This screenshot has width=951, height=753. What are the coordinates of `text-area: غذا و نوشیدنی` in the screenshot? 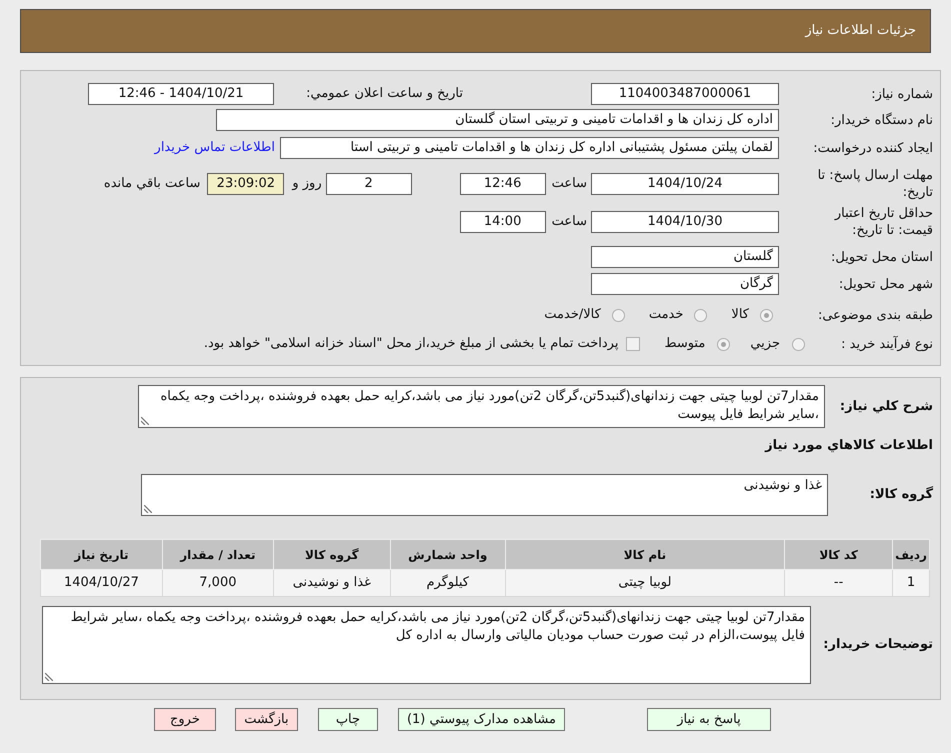 It's located at (484, 495).